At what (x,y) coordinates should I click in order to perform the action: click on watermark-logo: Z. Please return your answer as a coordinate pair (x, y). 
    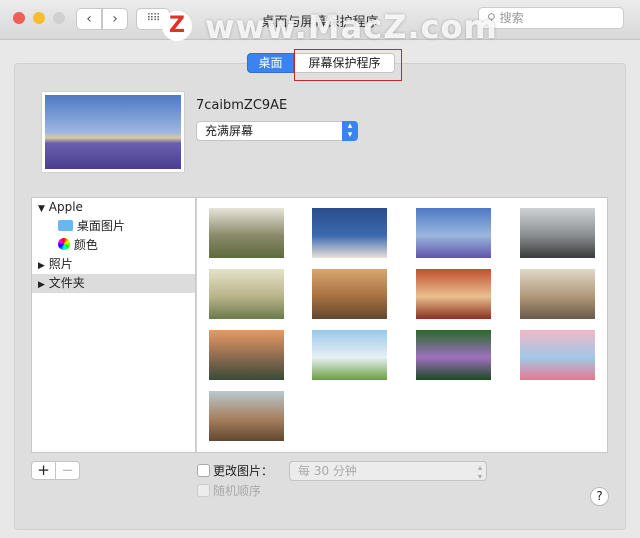
    Looking at the image, I should click on (177, 26).